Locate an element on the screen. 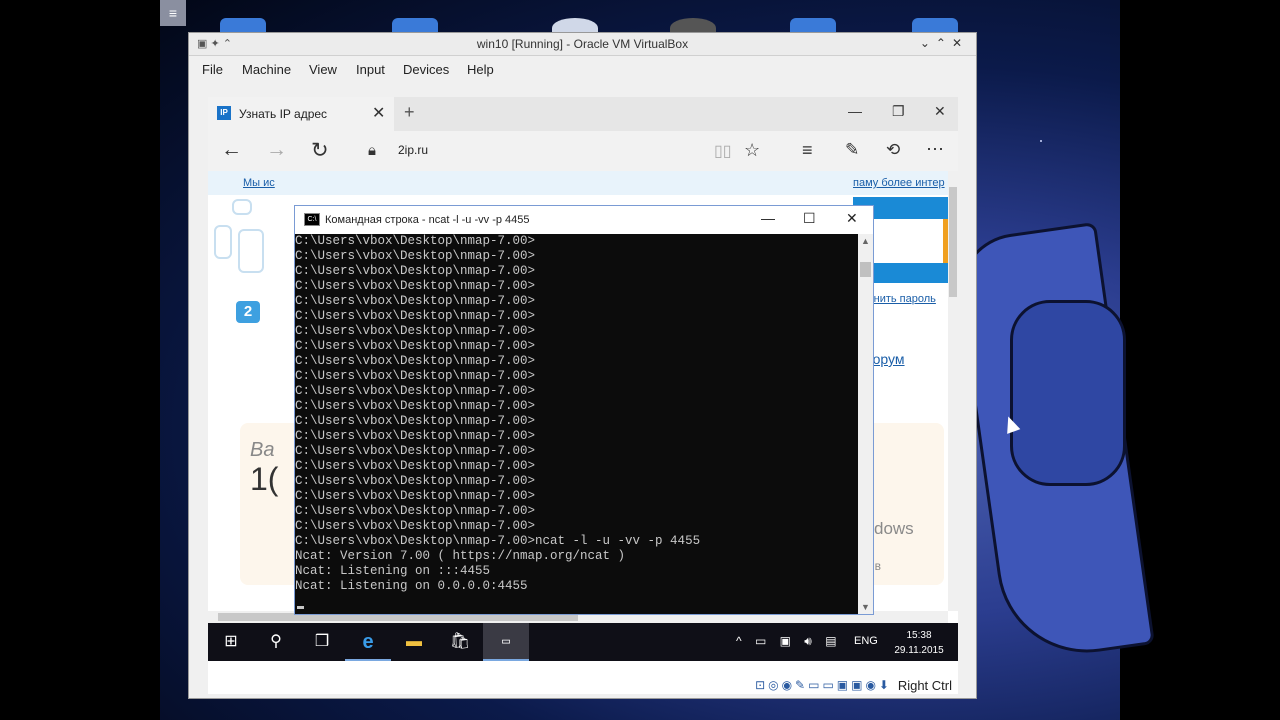 The width and height of the screenshot is (1280, 720). tab-close-icon: ✕ is located at coordinates (378, 113).